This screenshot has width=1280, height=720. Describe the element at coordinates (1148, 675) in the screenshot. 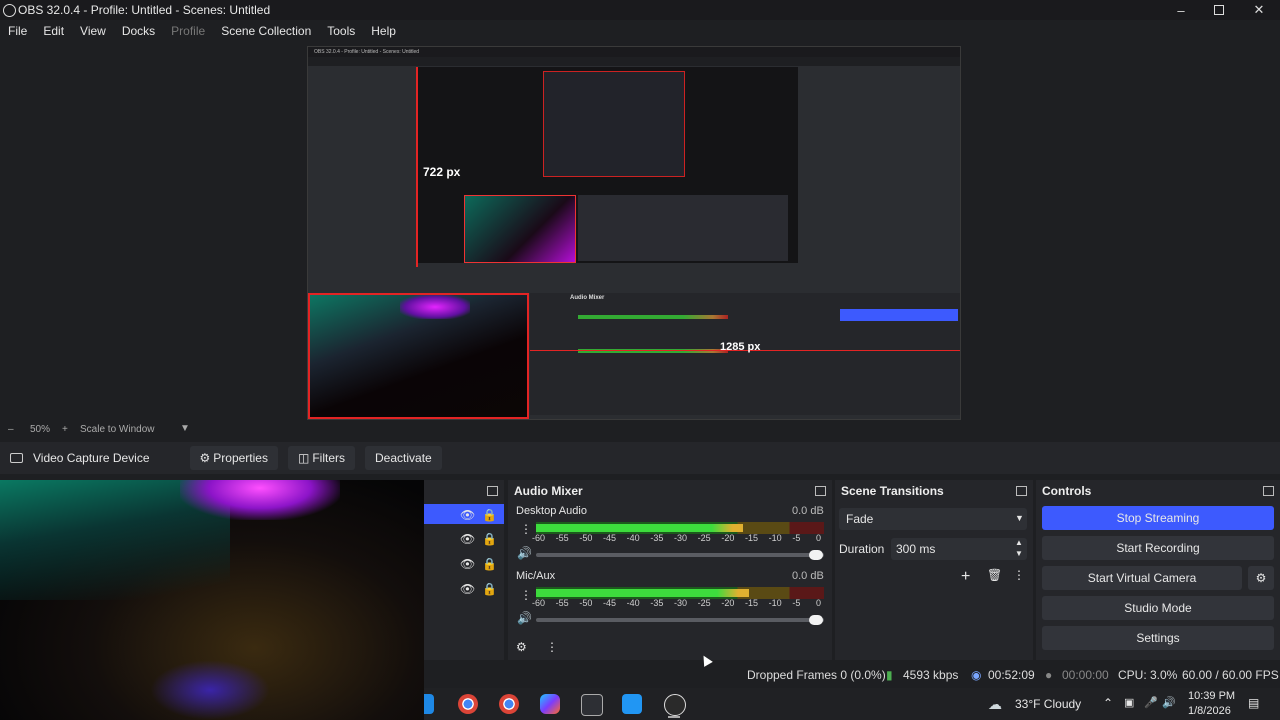

I see `cpu-usage: CPU: 3.0%` at that location.